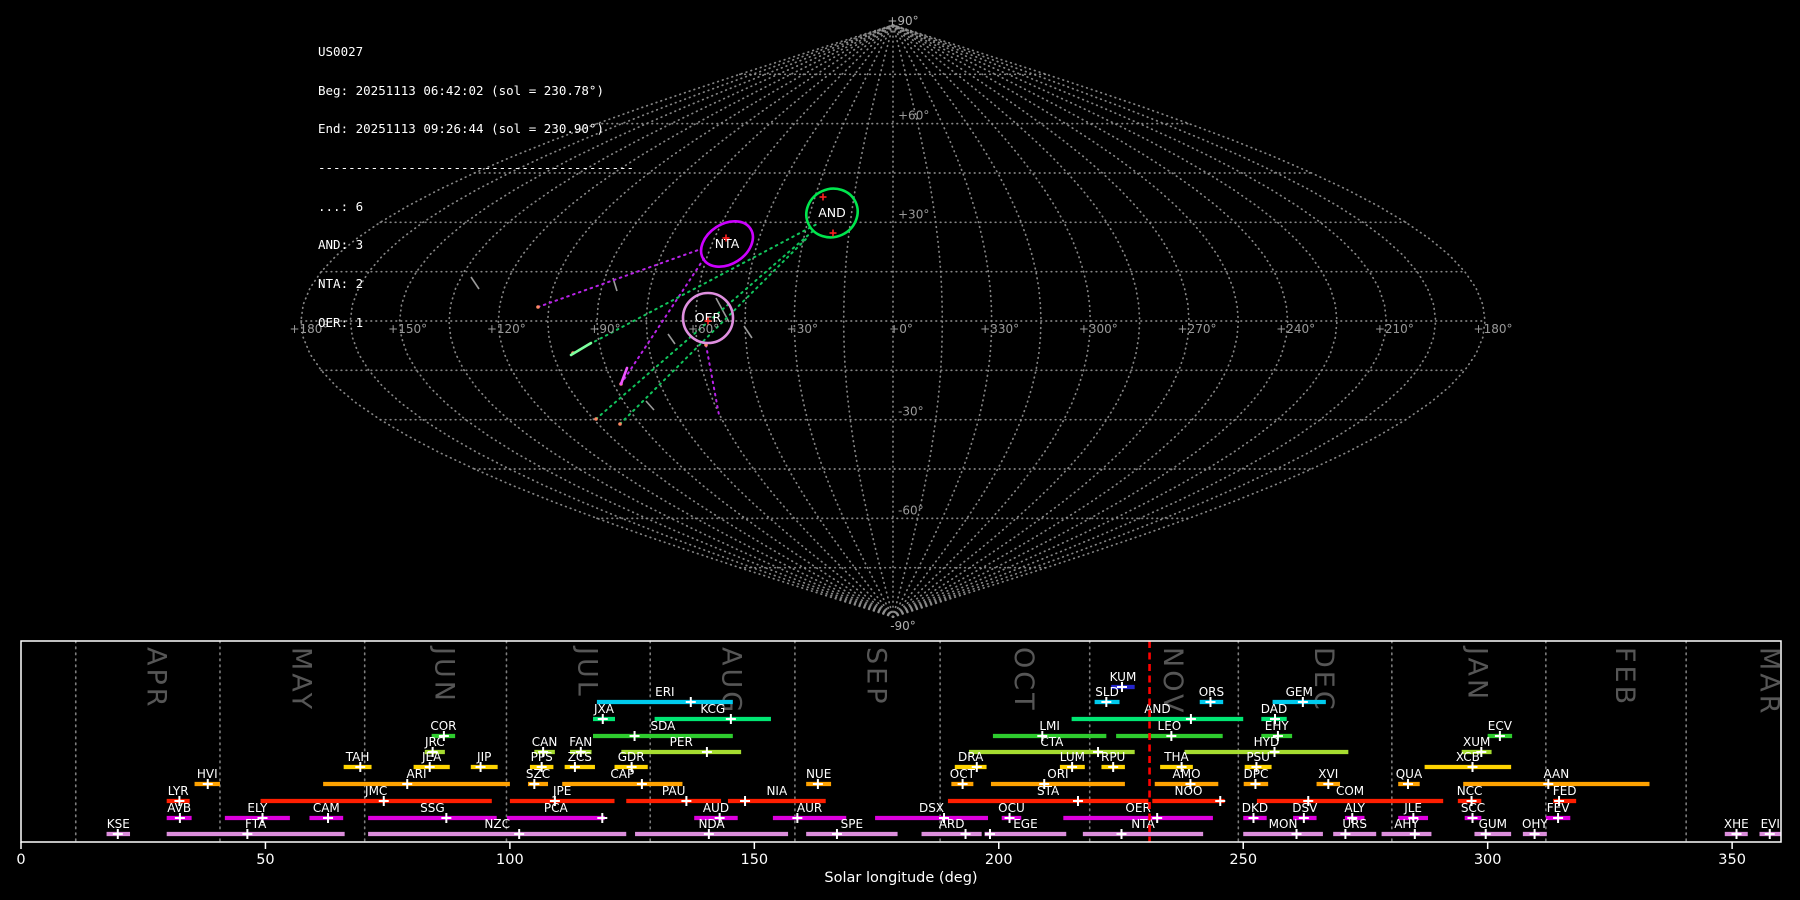 This screenshot has height=900, width=1800. I want to click on shower-label-lmi: LMI, so click(1049, 726).